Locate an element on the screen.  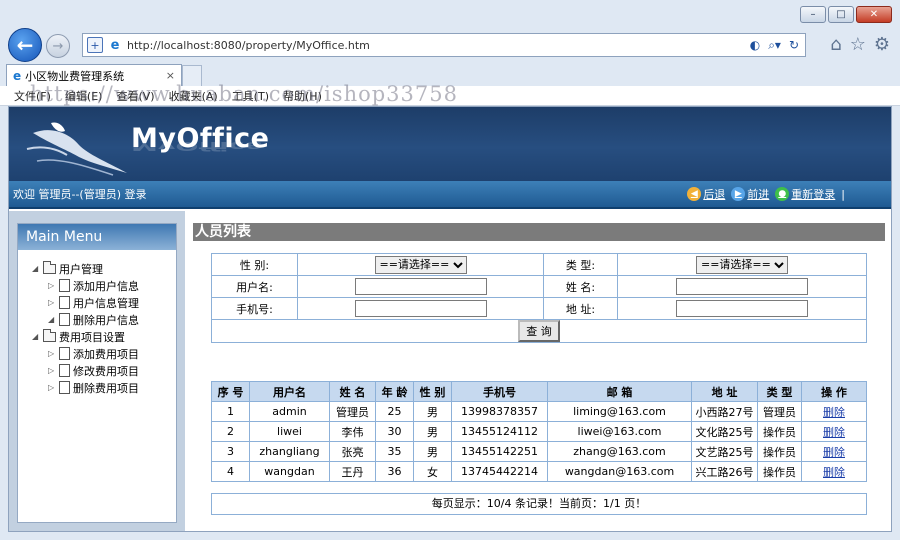
site-logo-reflection: MyOffice is located at coordinates (197, 146).